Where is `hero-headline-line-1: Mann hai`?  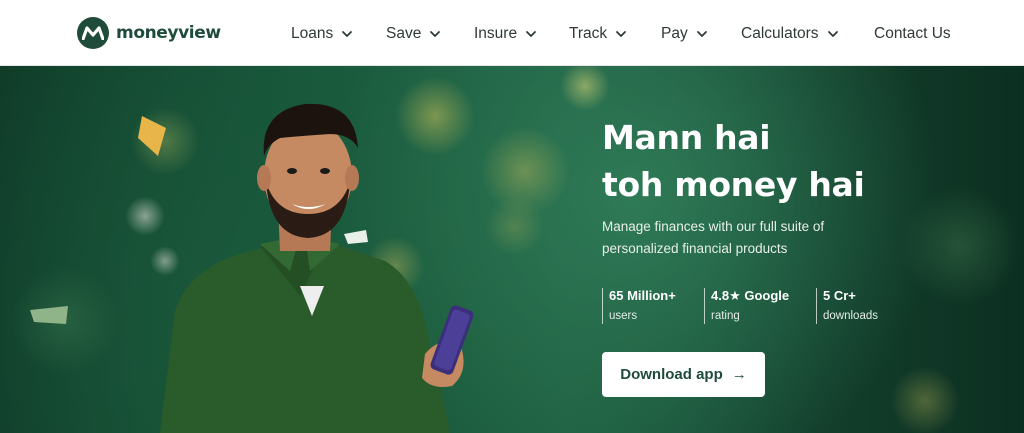
hero-headline-line-1: Mann hai is located at coordinates (686, 137).